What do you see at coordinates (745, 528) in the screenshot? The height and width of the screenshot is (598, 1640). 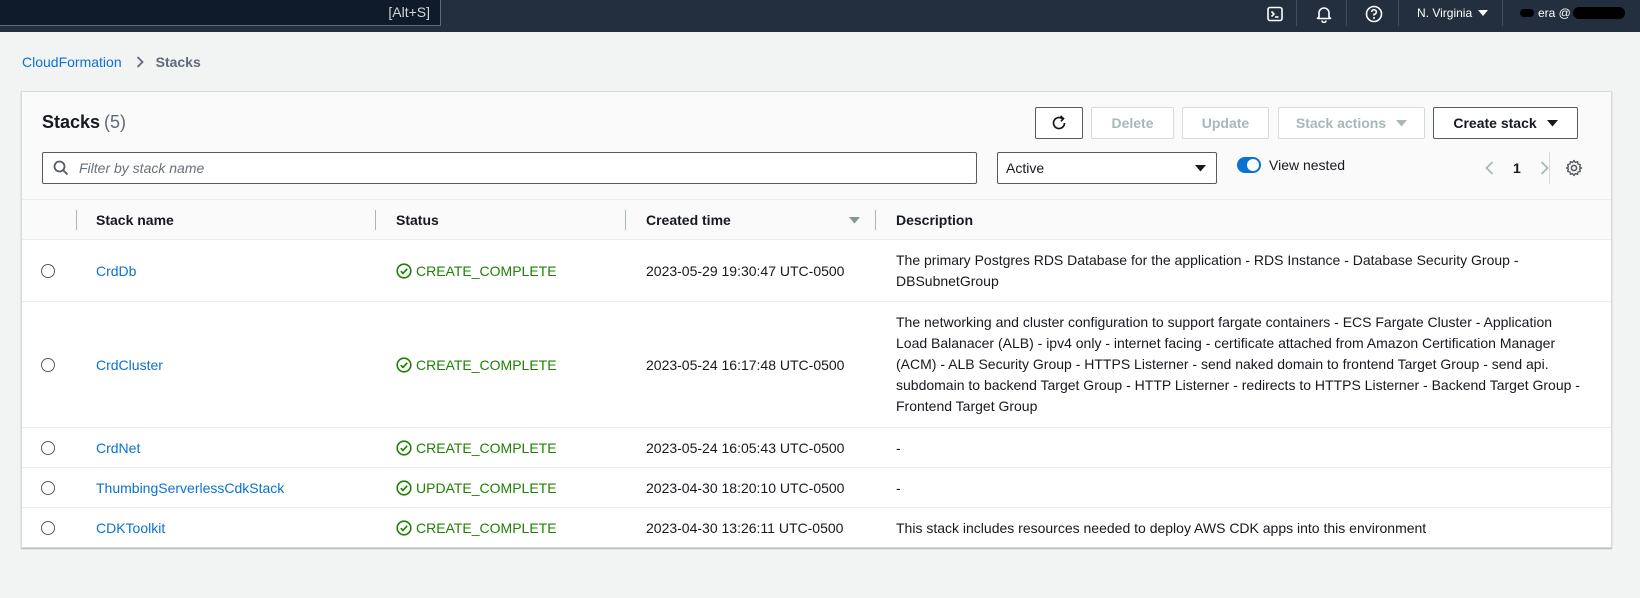 I see `created-time: 2023-04-30 13:26:11 UTC-0500` at bounding box center [745, 528].